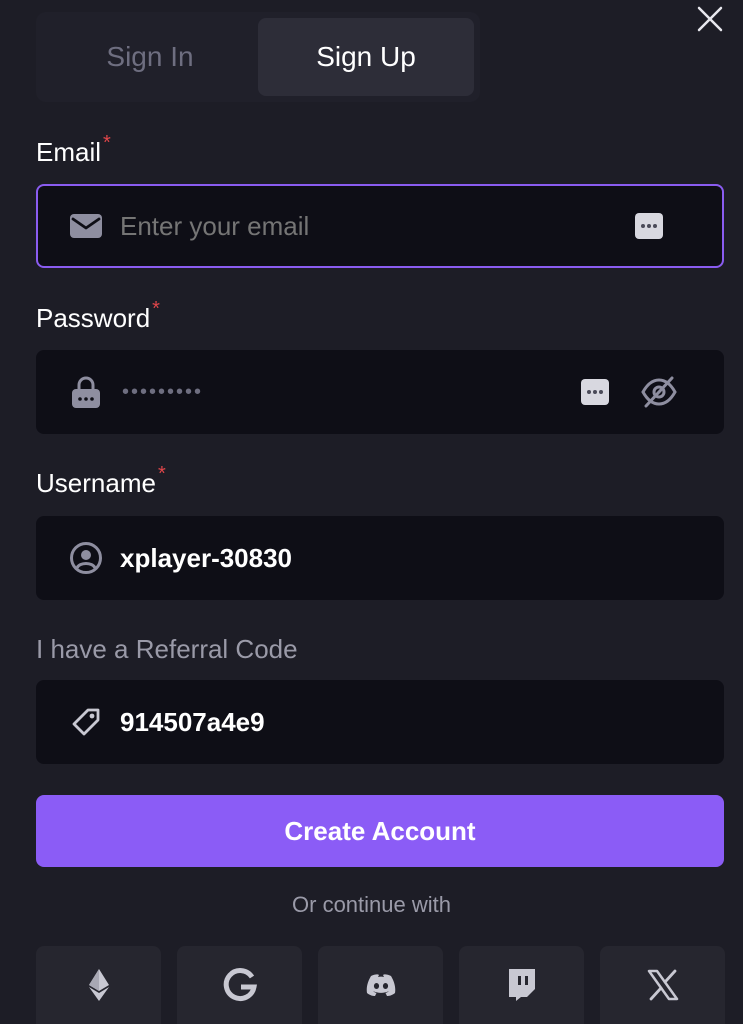 The image size is (743, 1024). What do you see at coordinates (101, 480) in the screenshot?
I see `username-label: Username *` at bounding box center [101, 480].